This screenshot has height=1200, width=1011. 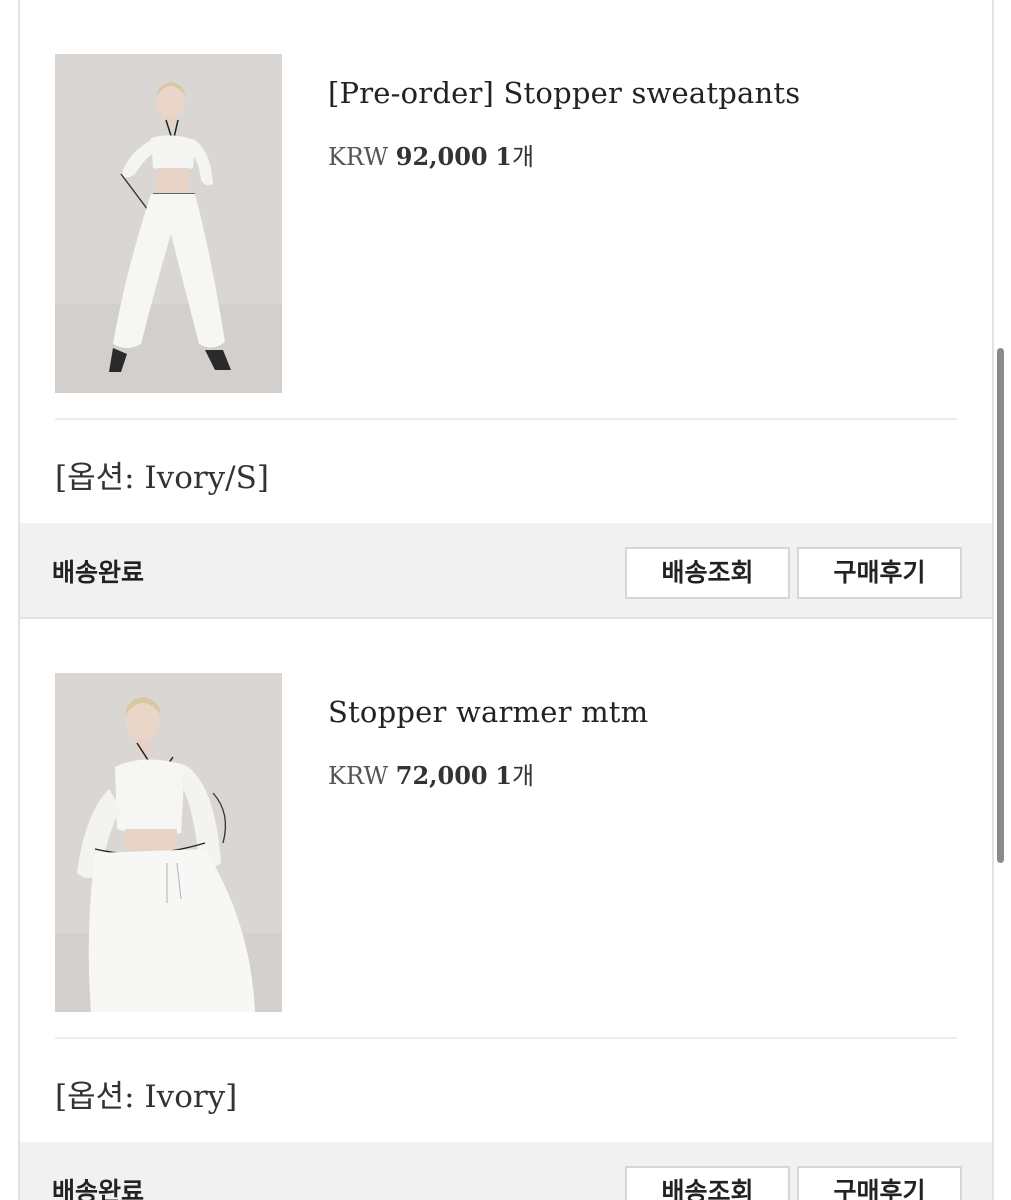 I want to click on vertical-scrollbar, so click(x=1000, y=605).